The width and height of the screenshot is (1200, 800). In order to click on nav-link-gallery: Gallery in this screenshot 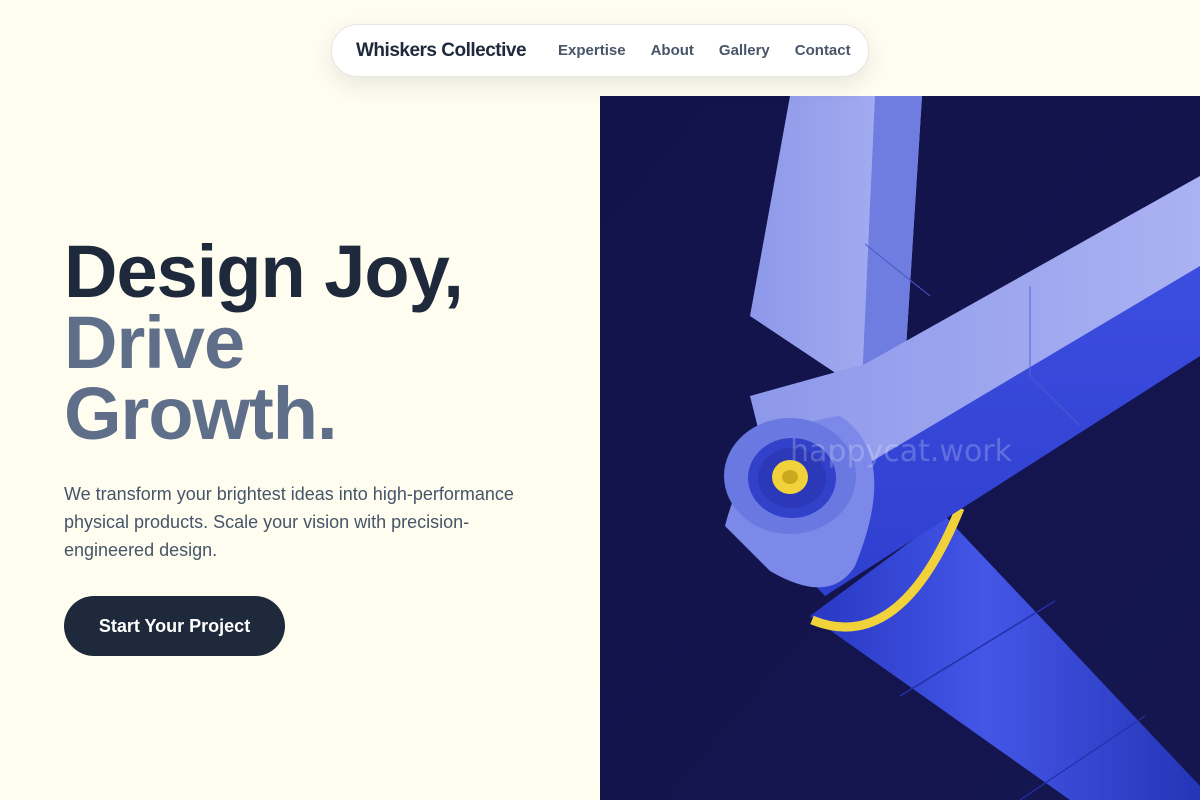, I will do `click(744, 50)`.